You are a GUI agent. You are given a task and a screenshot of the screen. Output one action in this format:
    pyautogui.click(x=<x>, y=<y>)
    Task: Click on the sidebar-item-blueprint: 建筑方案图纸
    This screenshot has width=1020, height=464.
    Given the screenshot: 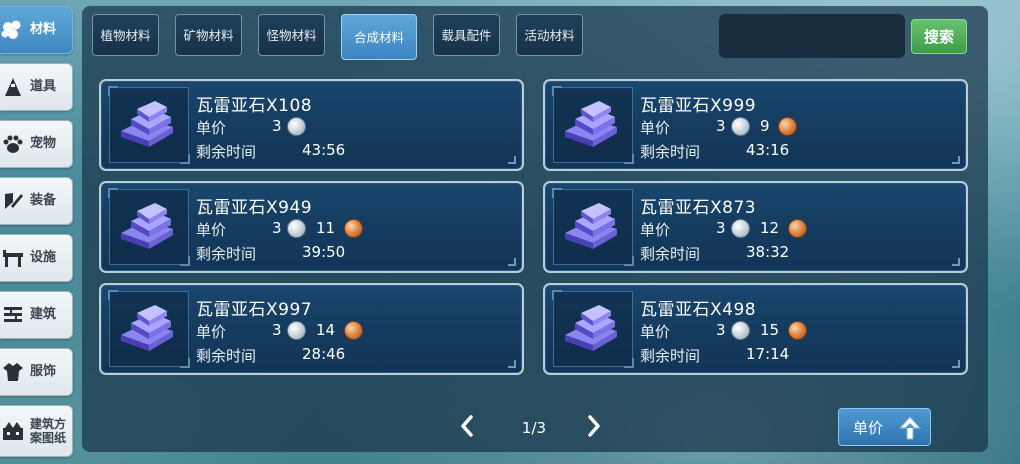 What is the action you would take?
    pyautogui.click(x=36, y=431)
    